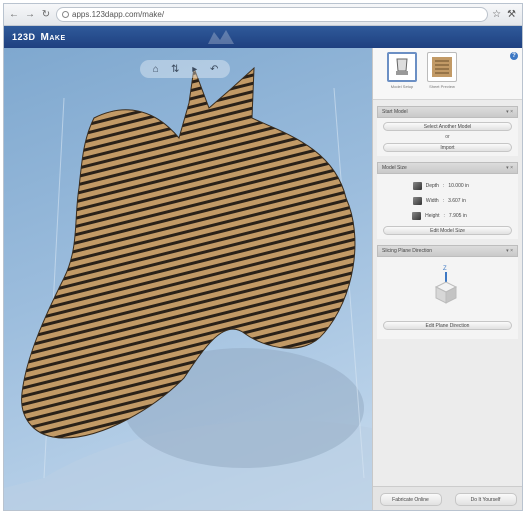  Describe the element at coordinates (447, 230) in the screenshot. I see `edit-model-size-button: Edit Model Size` at that location.